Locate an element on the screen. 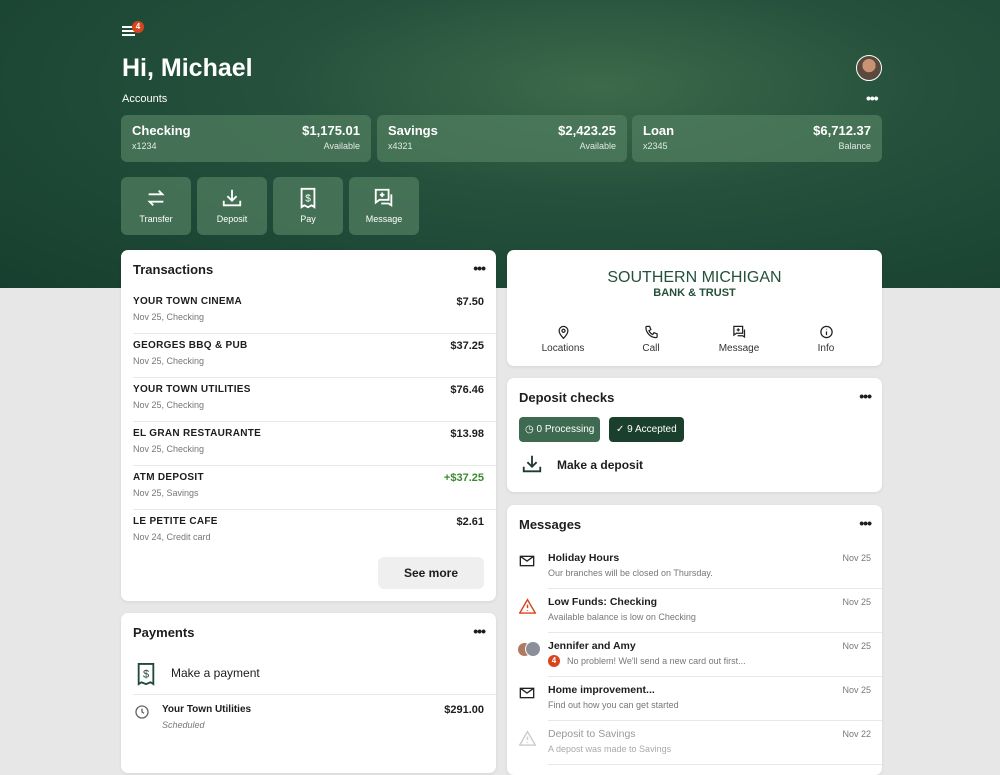 The width and height of the screenshot is (1000, 775). accepted-filter: ✓ 9 Accepted is located at coordinates (646, 429).